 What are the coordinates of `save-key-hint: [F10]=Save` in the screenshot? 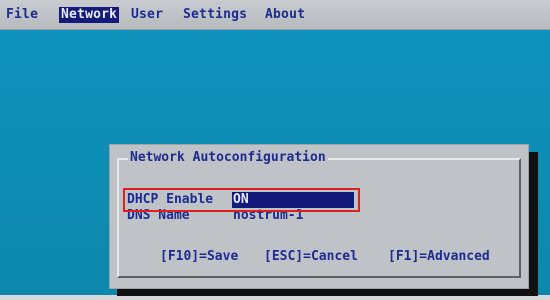 It's located at (199, 257).